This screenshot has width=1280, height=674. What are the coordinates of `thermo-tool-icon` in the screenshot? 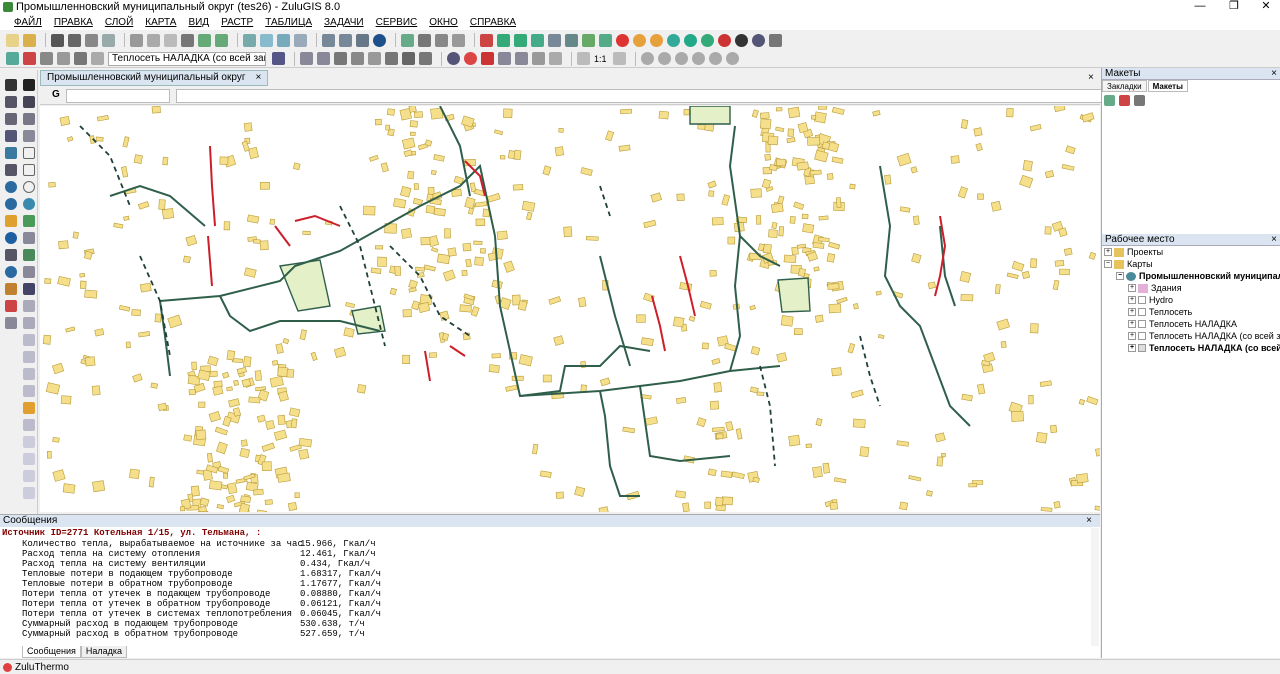 It's located at (486, 40).